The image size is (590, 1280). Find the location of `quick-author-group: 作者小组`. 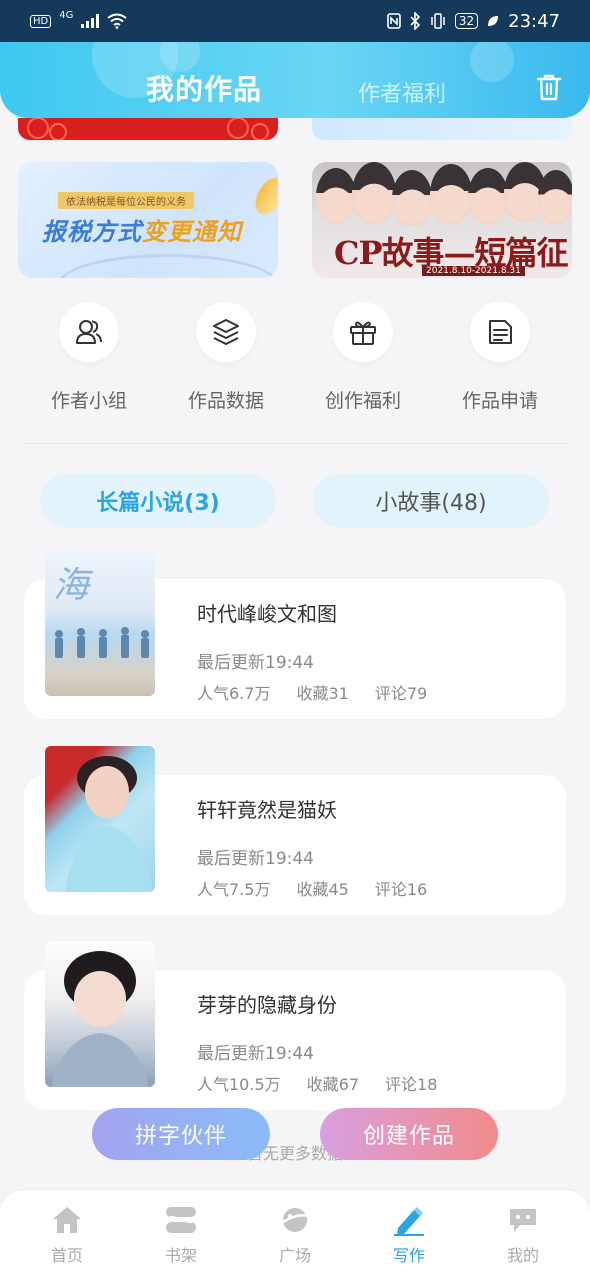

quick-author-group: 作者小组 is located at coordinates (89, 357).